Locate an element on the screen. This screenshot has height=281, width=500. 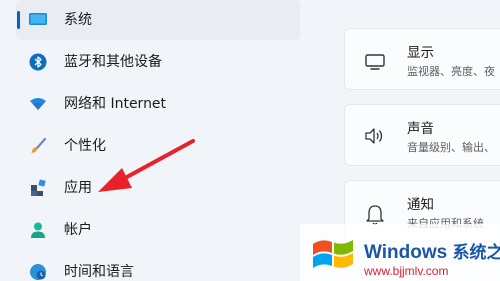
display-icon is located at coordinates (38, 20).